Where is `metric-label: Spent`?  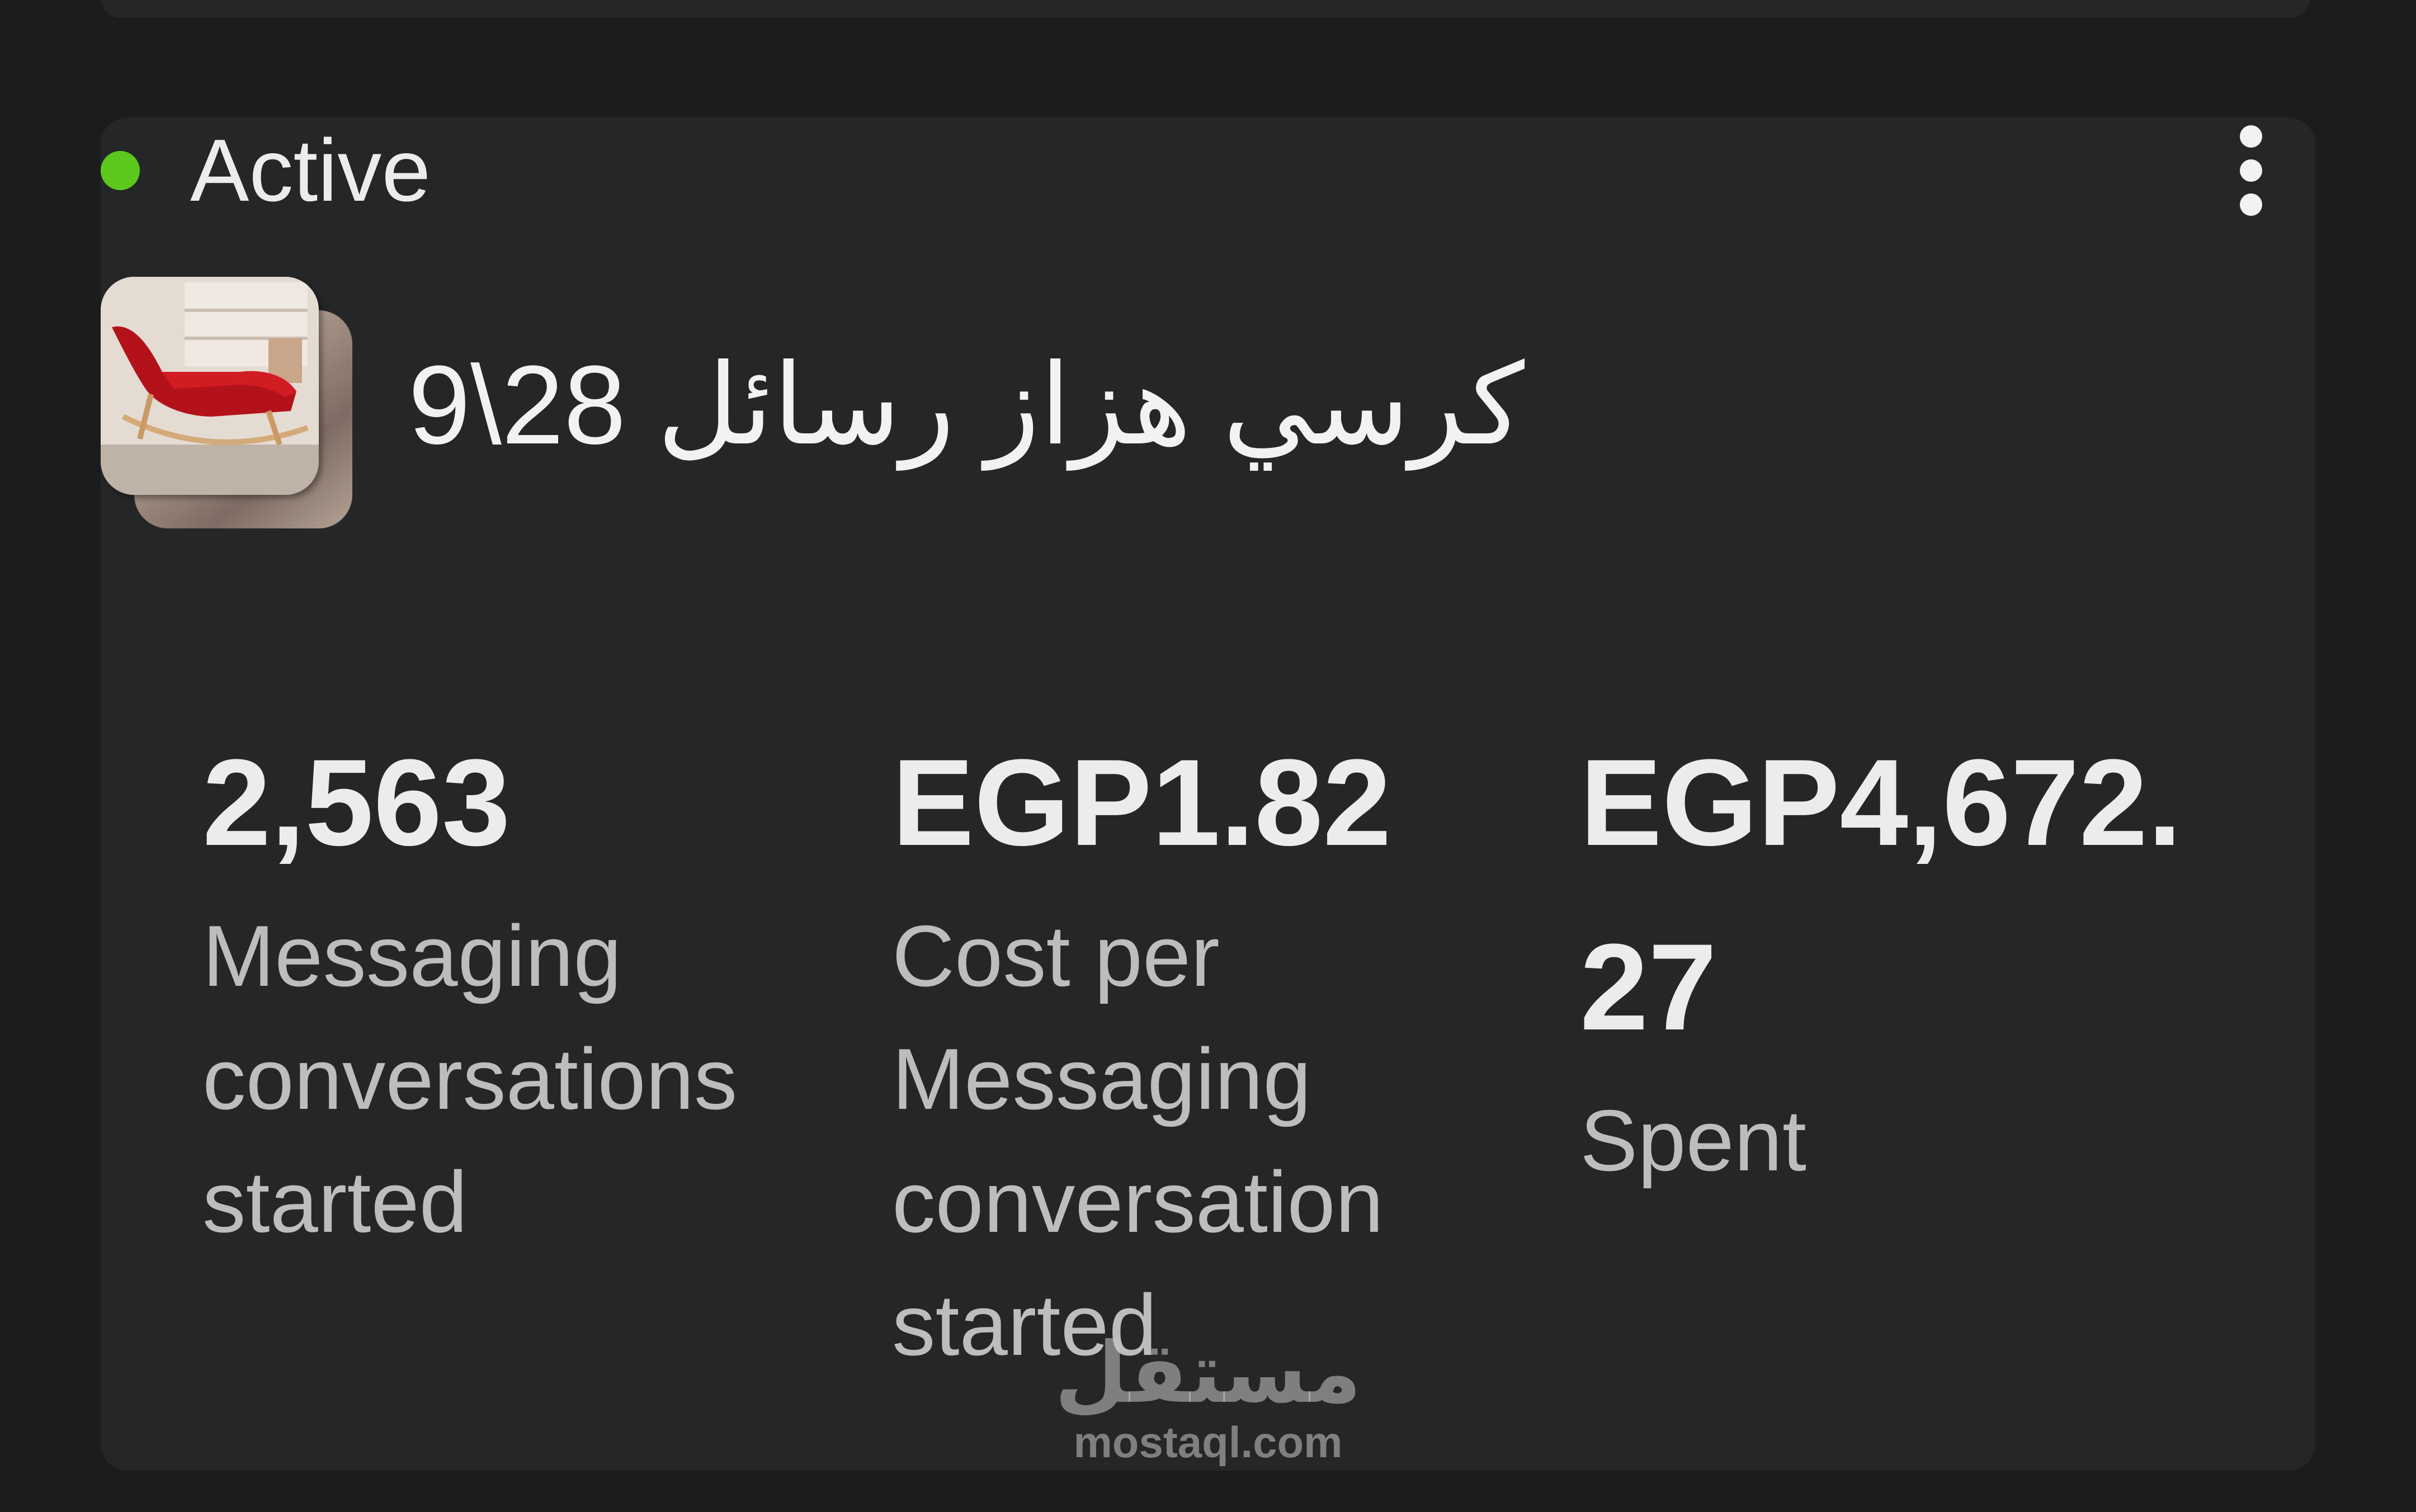
metric-label: Spent is located at coordinates (1693, 1140).